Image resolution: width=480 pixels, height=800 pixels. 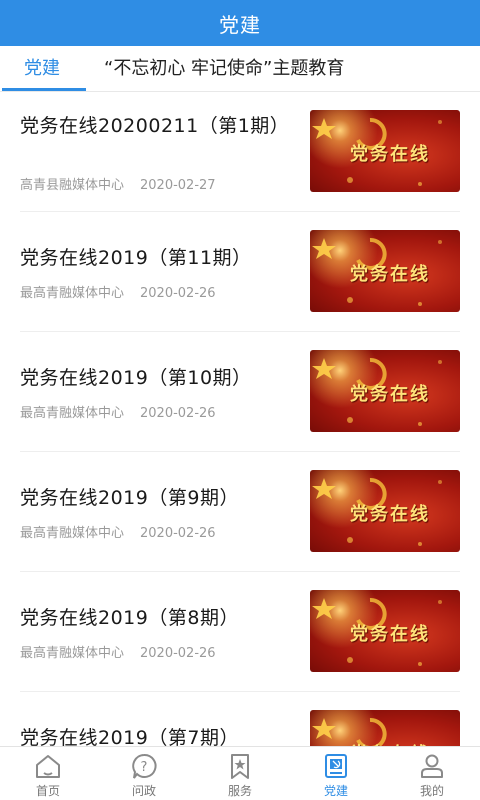 I want to click on item-title: 党务在线20200211（第1期）, so click(x=155, y=126).